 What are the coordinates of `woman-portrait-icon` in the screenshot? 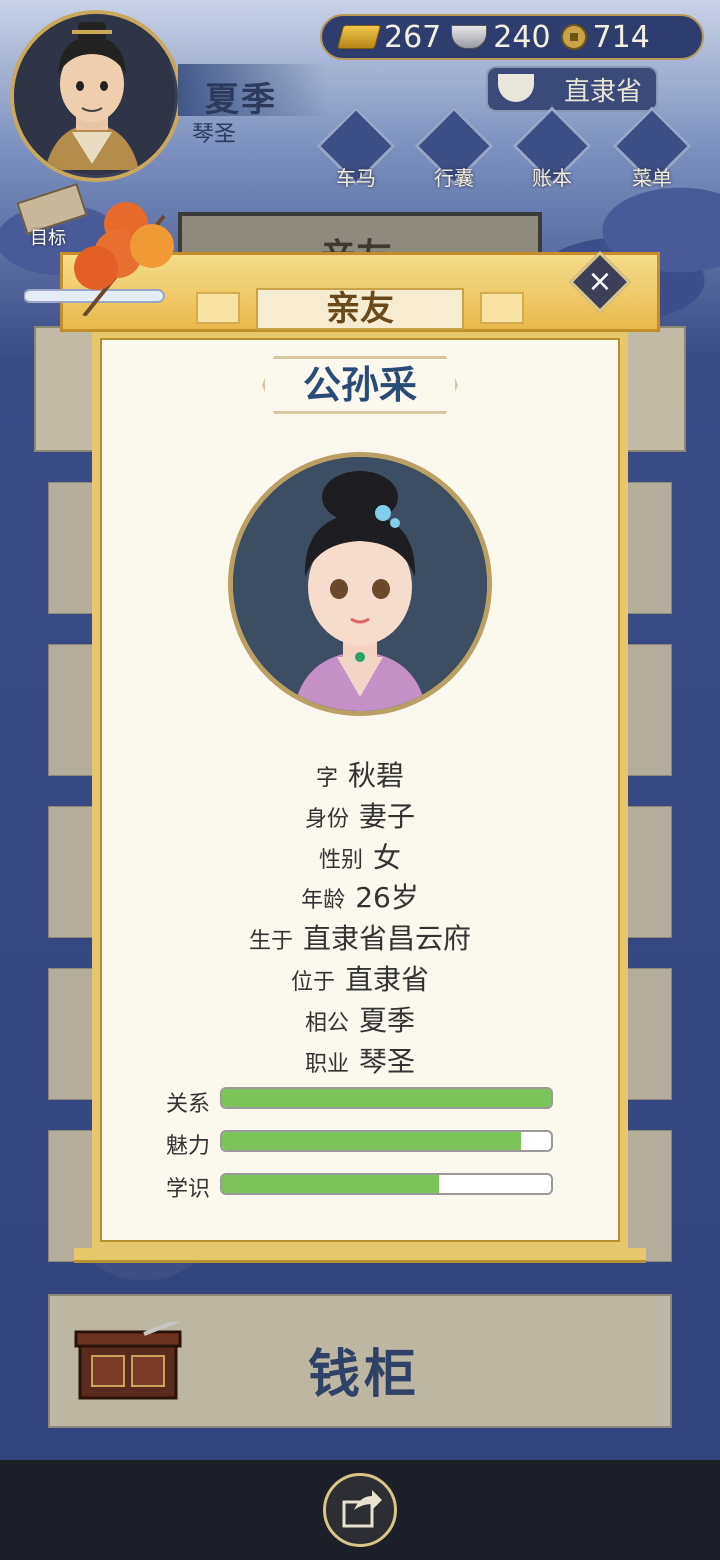 It's located at (360, 584).